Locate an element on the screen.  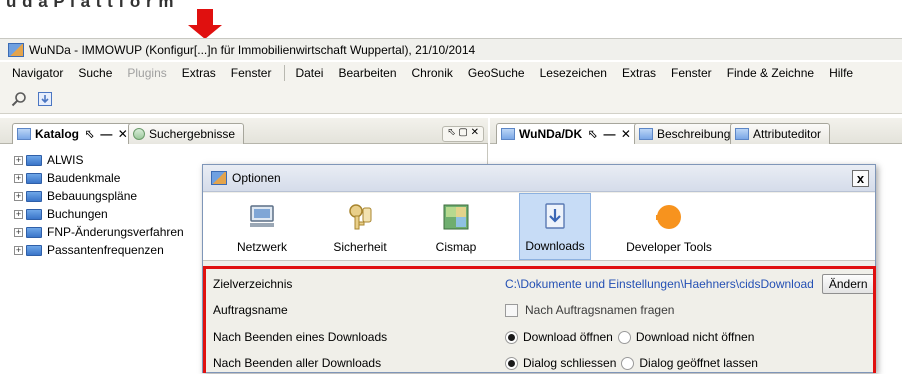
developer-tools-icon is located at coordinates (668, 217).